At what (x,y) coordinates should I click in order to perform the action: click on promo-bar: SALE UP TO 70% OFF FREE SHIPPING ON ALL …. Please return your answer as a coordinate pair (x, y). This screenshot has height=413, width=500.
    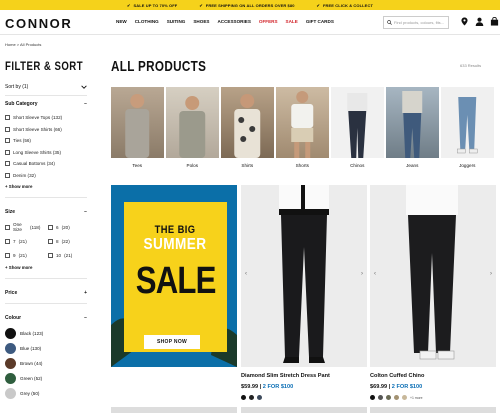
    Looking at the image, I should click on (250, 5).